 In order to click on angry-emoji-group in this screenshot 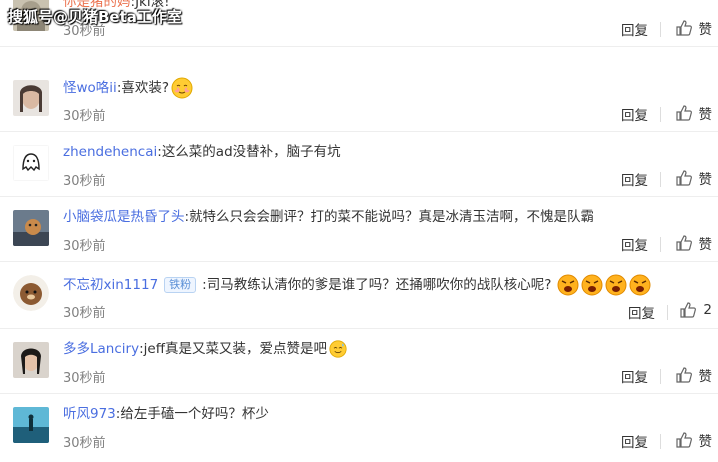, I will do `click(603, 285)`.